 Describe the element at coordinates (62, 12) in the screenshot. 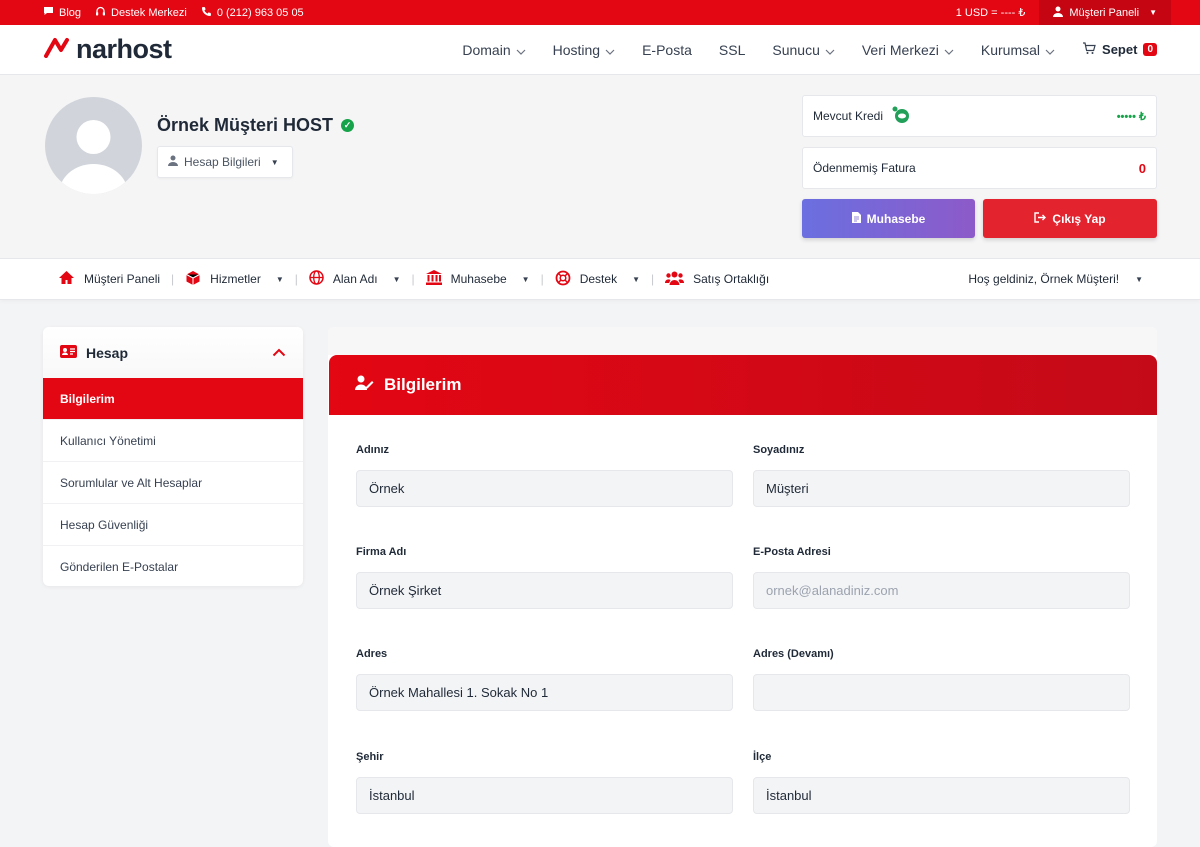

I see `blog-link: Blog` at that location.